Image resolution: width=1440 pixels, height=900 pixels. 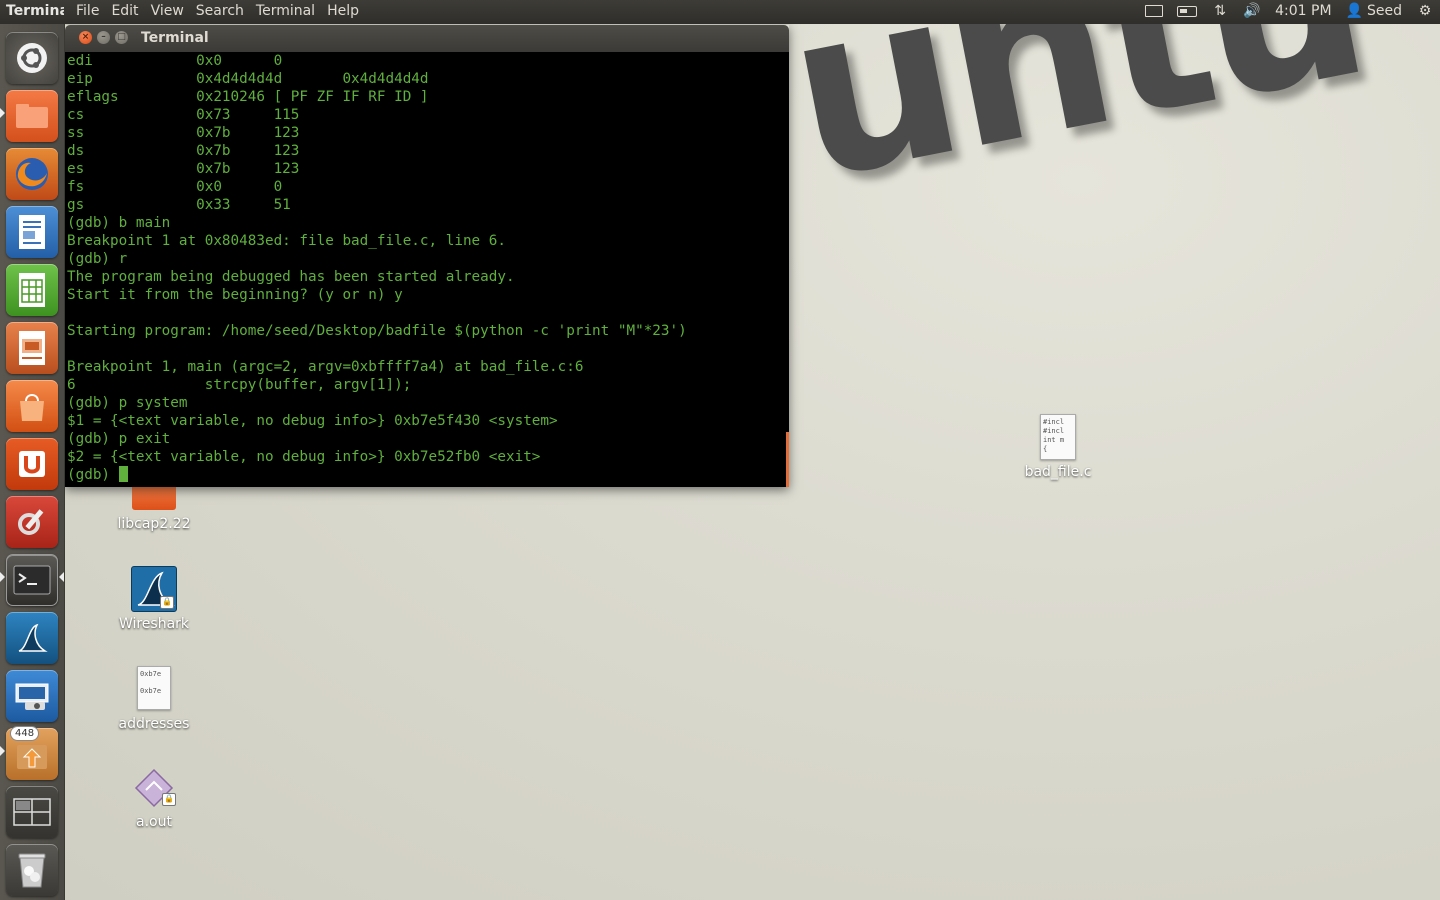 I want to click on desktop-icon-addresses: 0xb7e 0xb7e addresses, so click(x=154, y=699).